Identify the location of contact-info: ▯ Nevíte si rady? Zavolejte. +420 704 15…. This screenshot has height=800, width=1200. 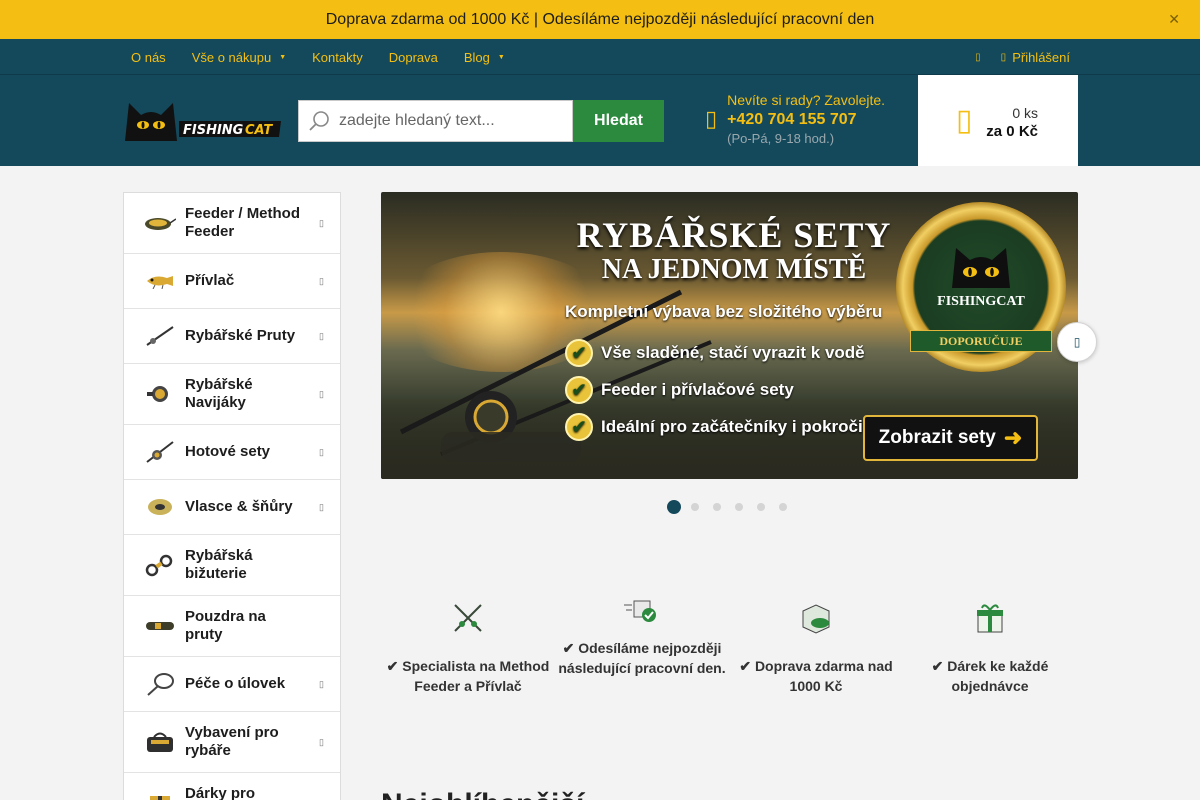
(795, 119).